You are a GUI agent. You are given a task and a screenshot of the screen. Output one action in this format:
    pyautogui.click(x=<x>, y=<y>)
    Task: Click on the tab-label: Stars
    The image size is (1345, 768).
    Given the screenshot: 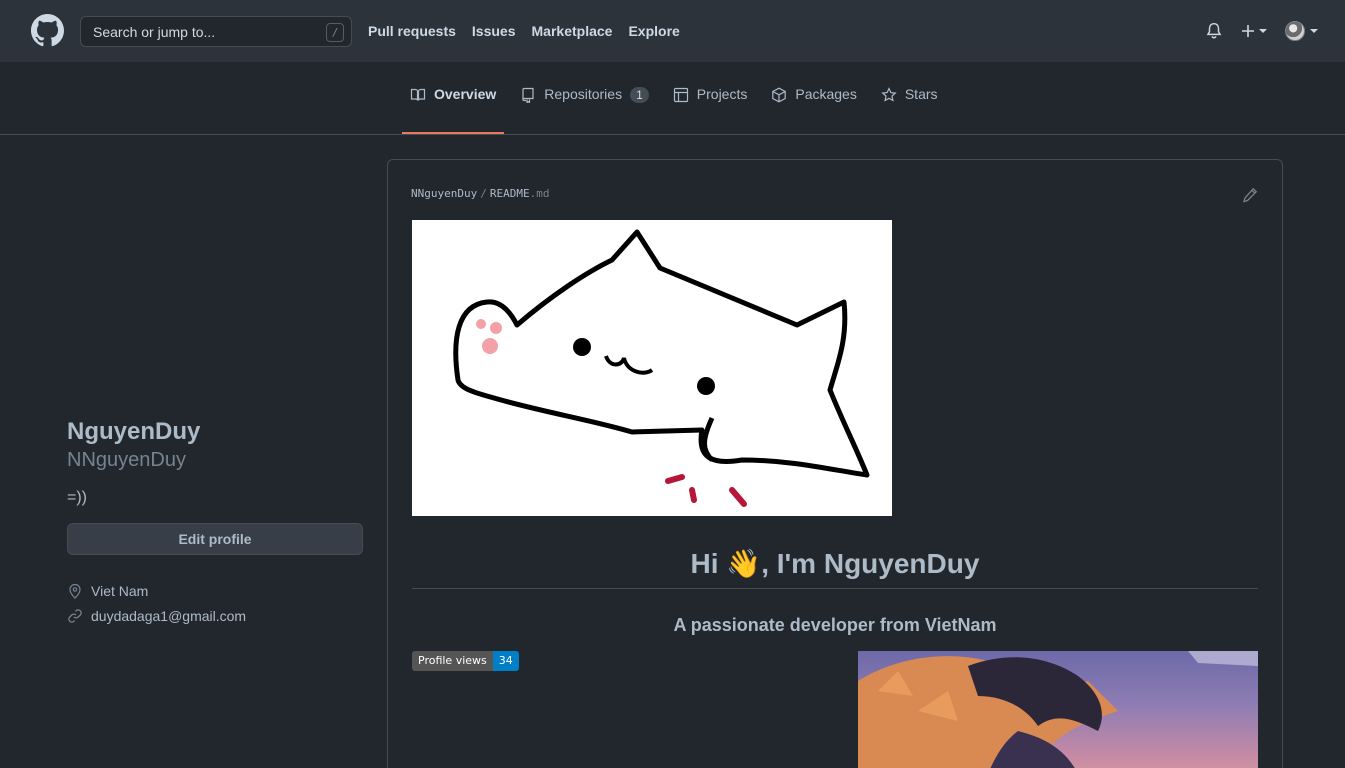 What is the action you would take?
    pyautogui.click(x=921, y=94)
    